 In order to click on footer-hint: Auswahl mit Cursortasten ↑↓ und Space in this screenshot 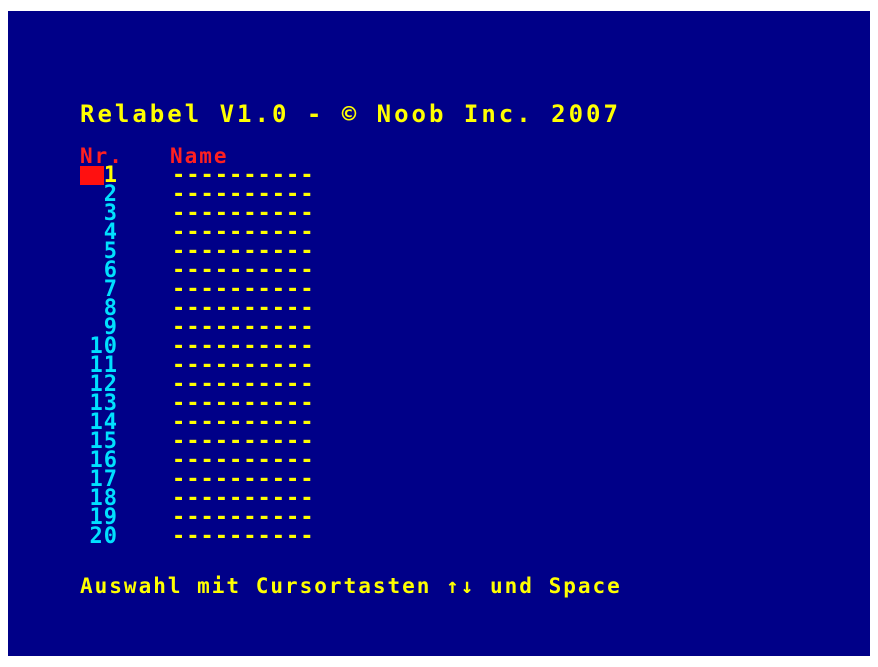, I will do `click(351, 586)`.